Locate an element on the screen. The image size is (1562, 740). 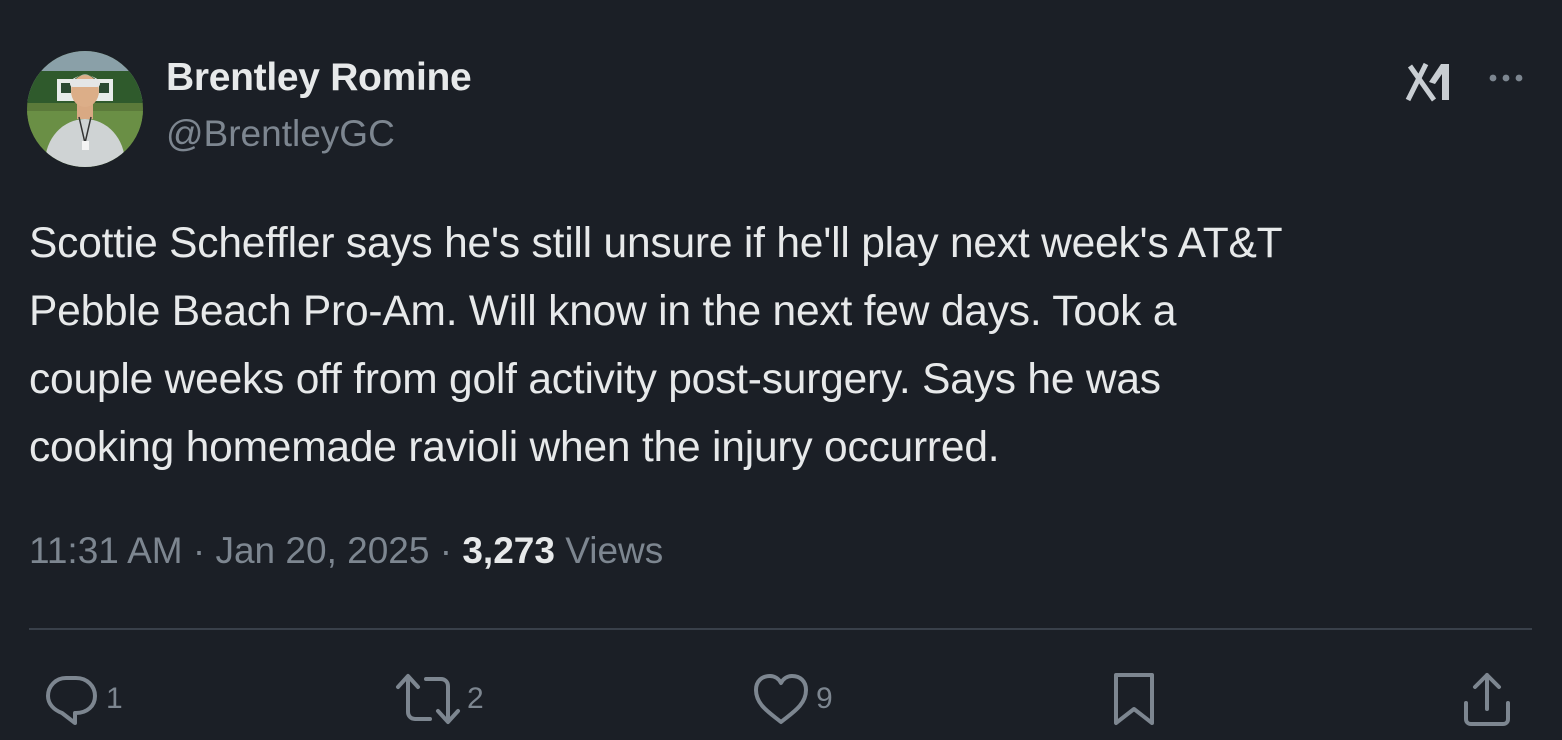
x-logo-icon is located at coordinates (1429, 82).